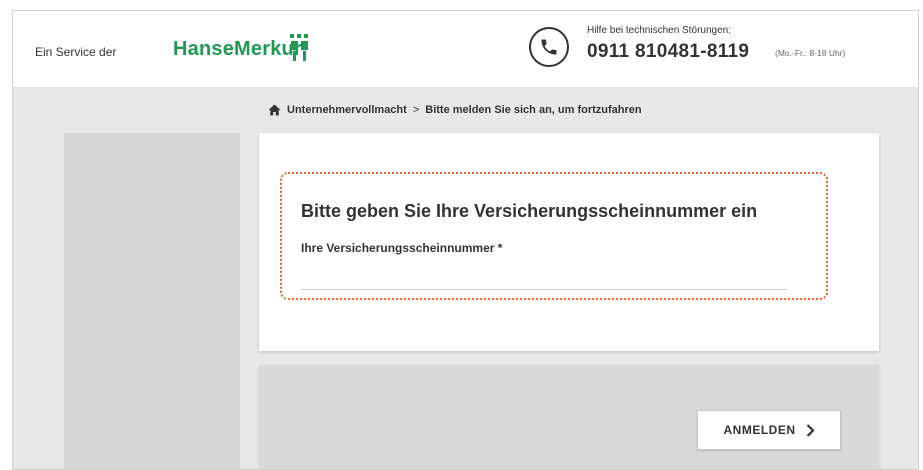 This screenshot has height=470, width=923. What do you see at coordinates (152, 301) in the screenshot?
I see `left-sidebar-panel` at bounding box center [152, 301].